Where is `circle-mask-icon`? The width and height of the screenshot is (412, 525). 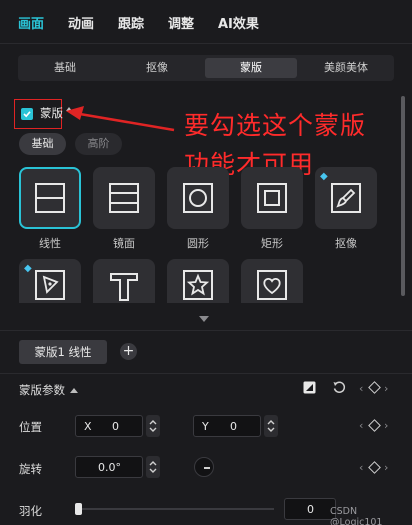
circle-mask-icon is located at coordinates (198, 198).